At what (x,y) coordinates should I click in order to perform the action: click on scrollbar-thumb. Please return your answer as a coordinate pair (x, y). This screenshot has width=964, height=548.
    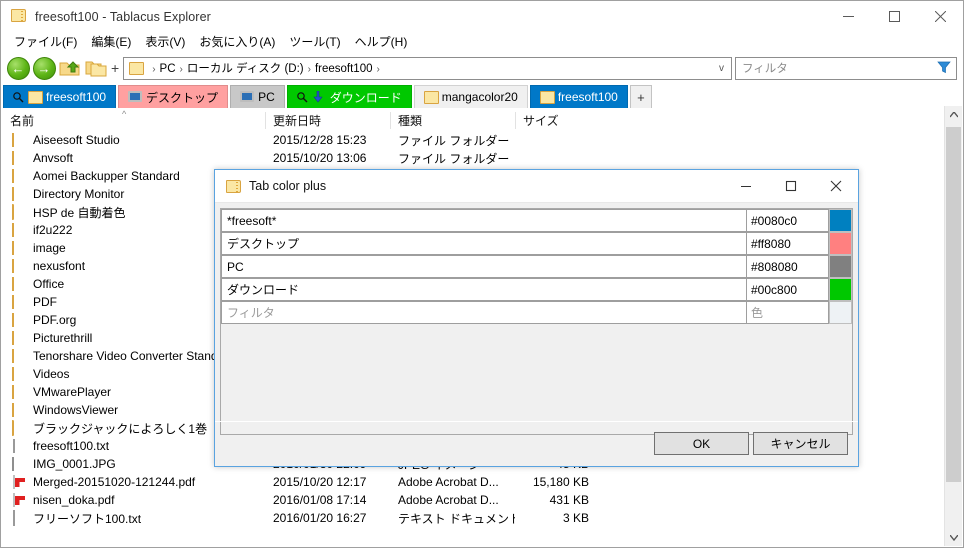
    Looking at the image, I should click on (953, 304).